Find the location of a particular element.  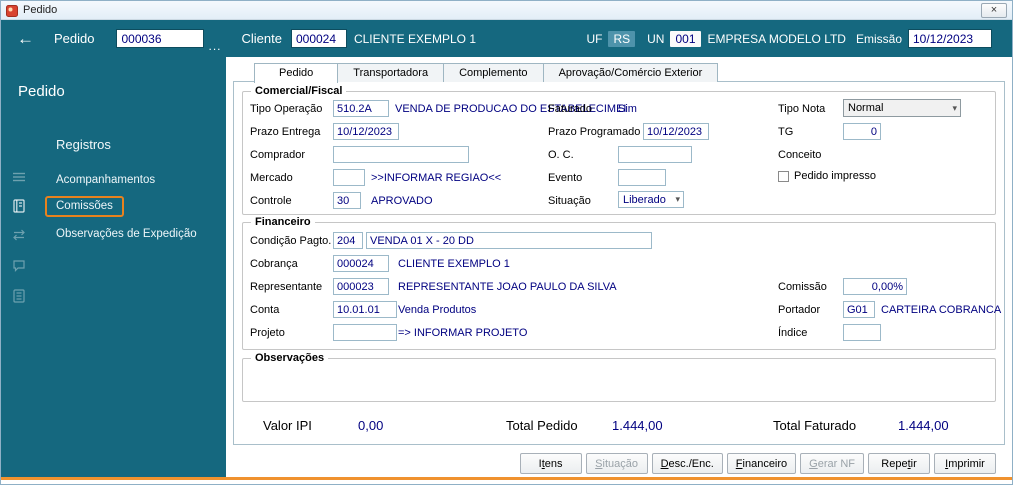

conta-code-input is located at coordinates (365, 309).